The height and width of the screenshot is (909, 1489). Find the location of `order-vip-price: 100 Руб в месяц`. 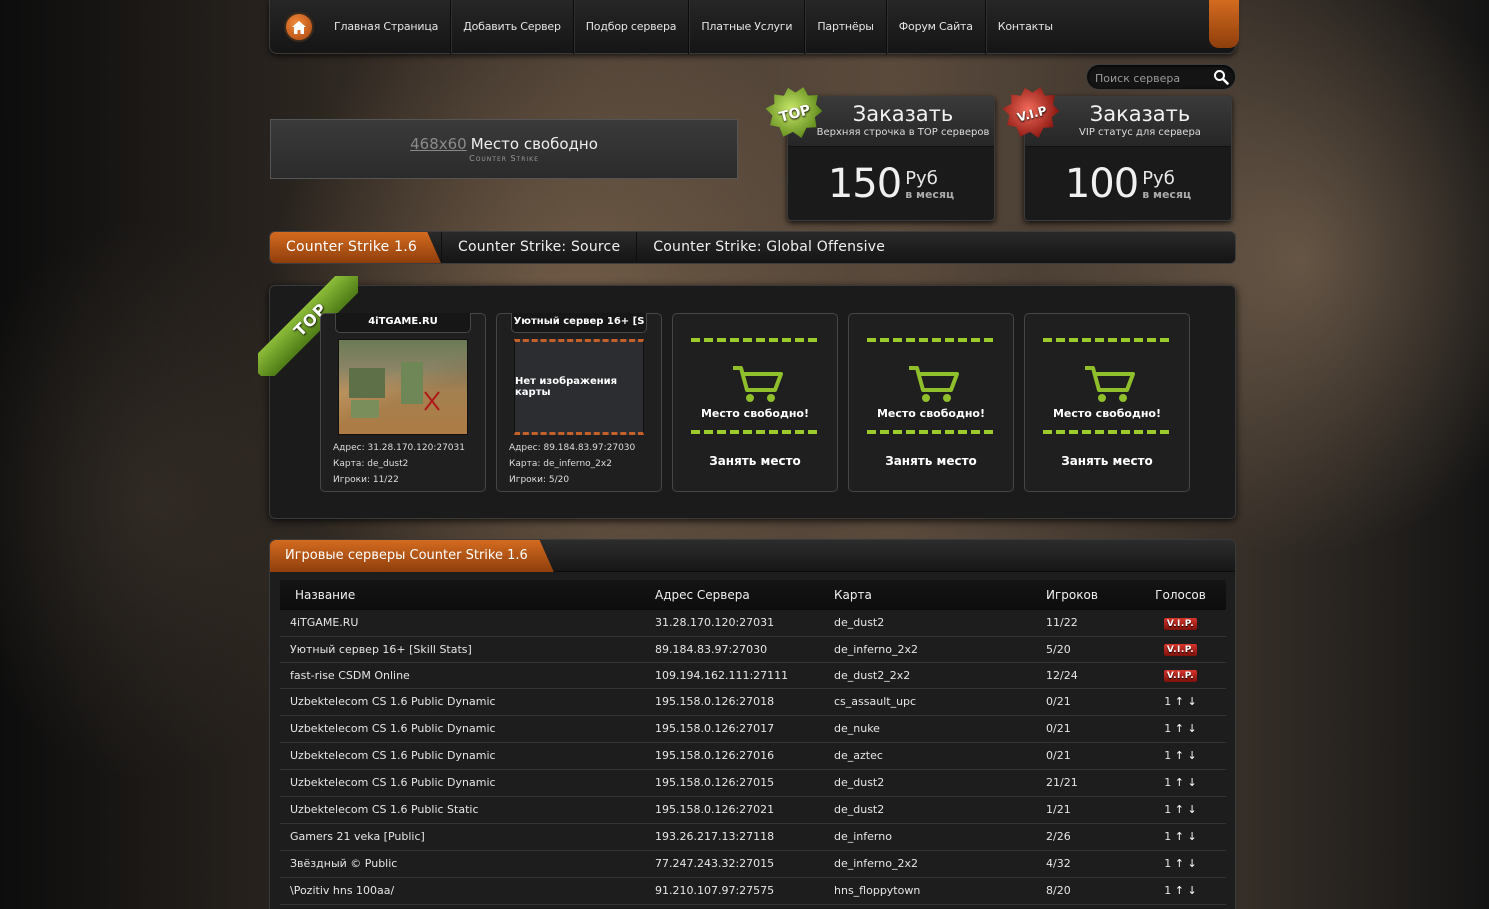

order-vip-price: 100 Руб в месяц is located at coordinates (1128, 183).